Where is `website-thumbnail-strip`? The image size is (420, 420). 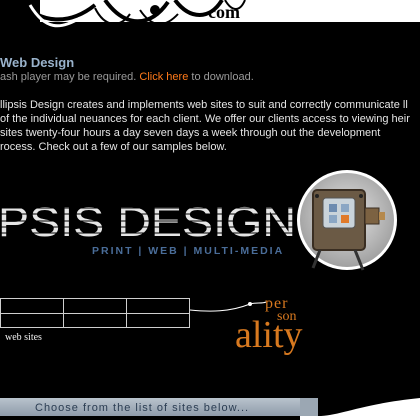 website-thumbnail-strip is located at coordinates (95, 313).